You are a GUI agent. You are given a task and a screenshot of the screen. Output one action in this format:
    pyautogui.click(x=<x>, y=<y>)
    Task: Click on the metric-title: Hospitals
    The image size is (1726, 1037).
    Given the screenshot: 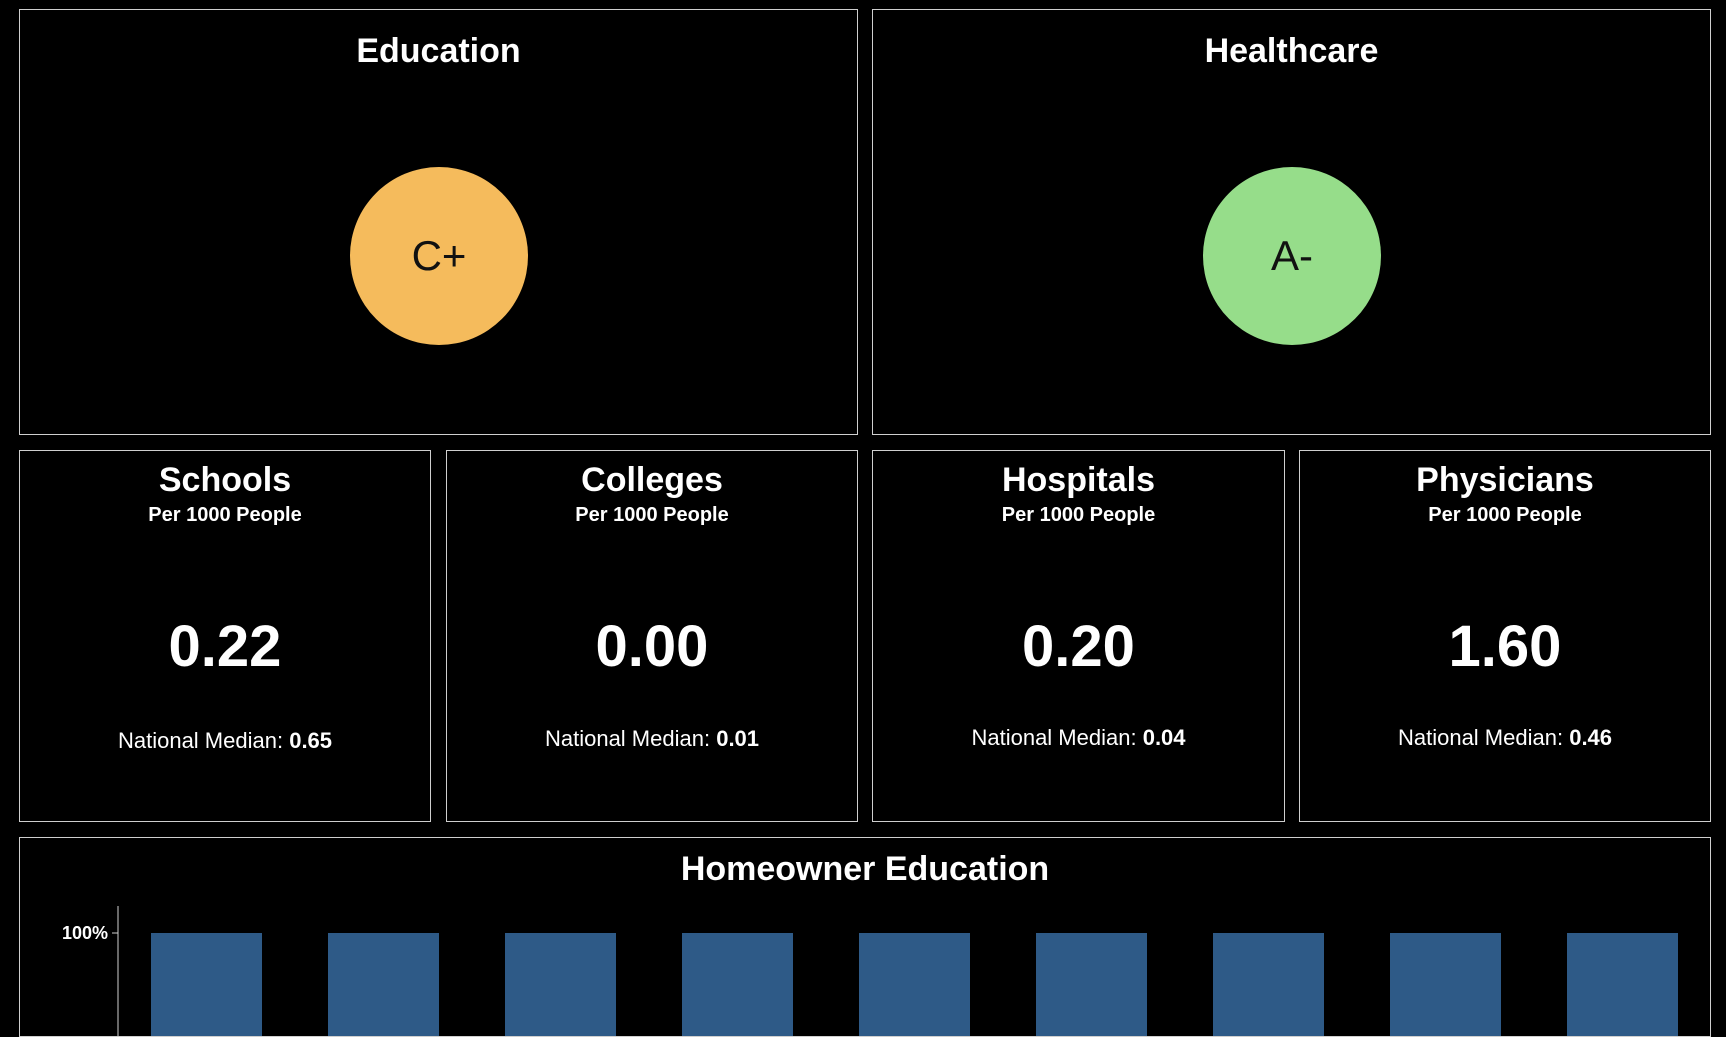 What is the action you would take?
    pyautogui.click(x=1078, y=480)
    